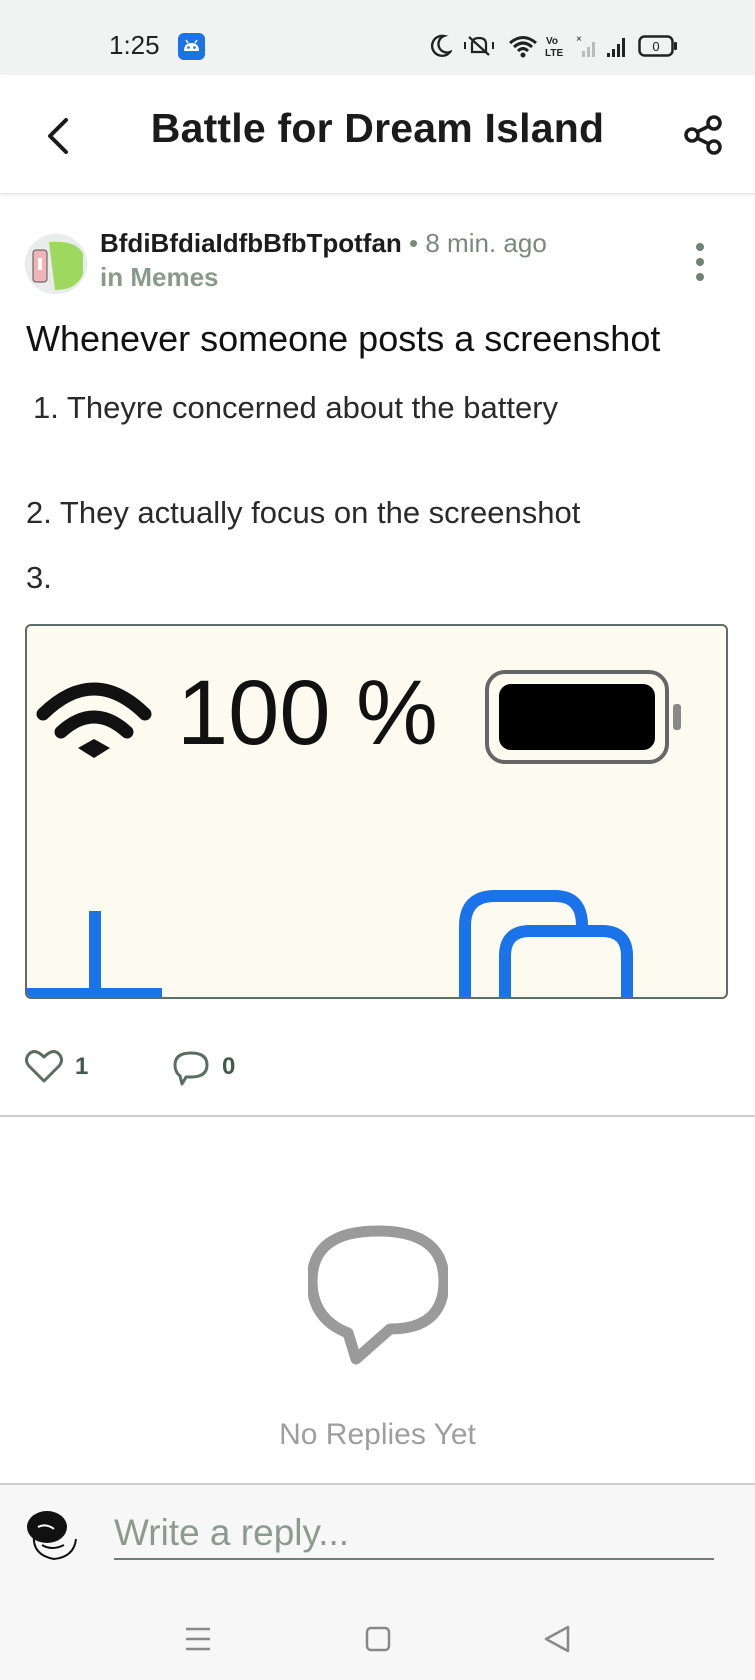 The height and width of the screenshot is (1680, 755). I want to click on home-button, so click(378, 1639).